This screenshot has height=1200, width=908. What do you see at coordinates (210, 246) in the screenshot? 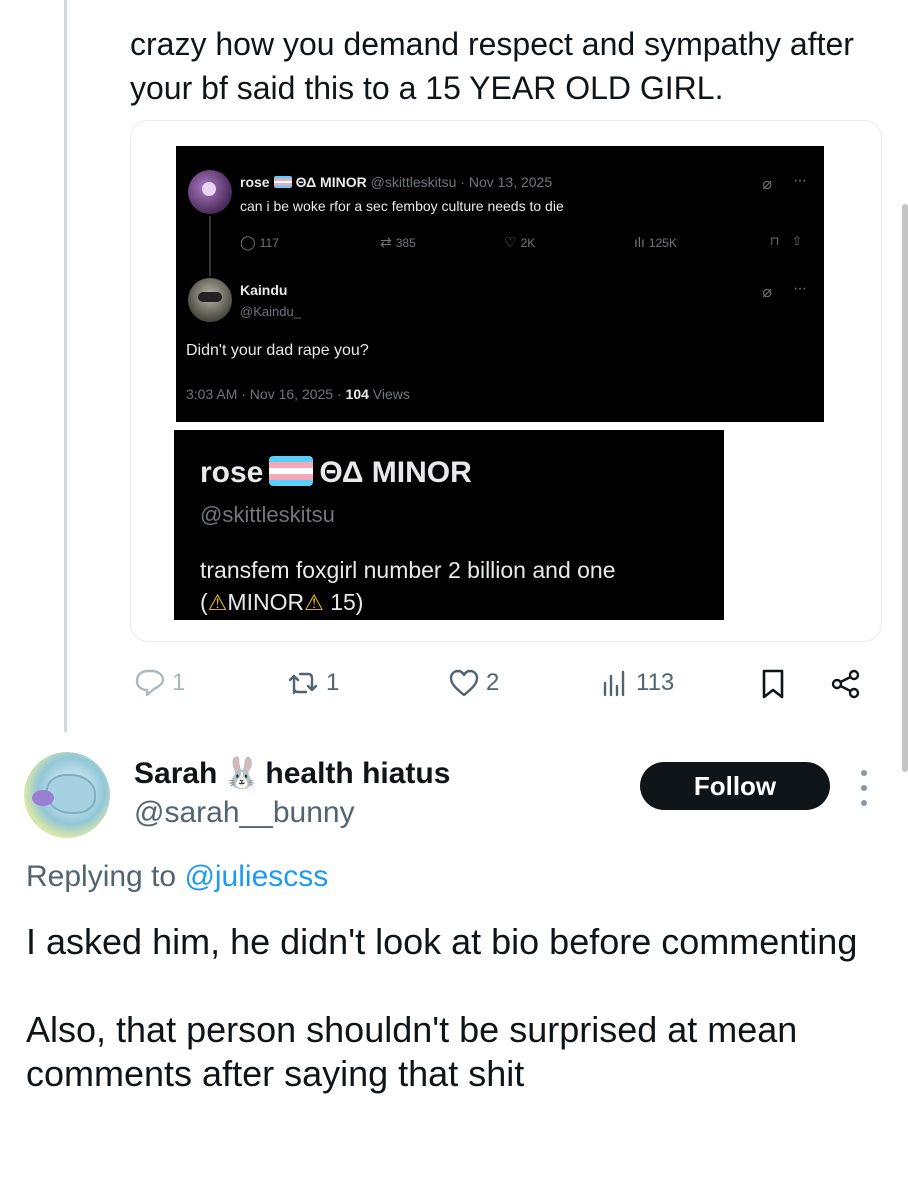
I see `reply-thread-line` at bounding box center [210, 246].